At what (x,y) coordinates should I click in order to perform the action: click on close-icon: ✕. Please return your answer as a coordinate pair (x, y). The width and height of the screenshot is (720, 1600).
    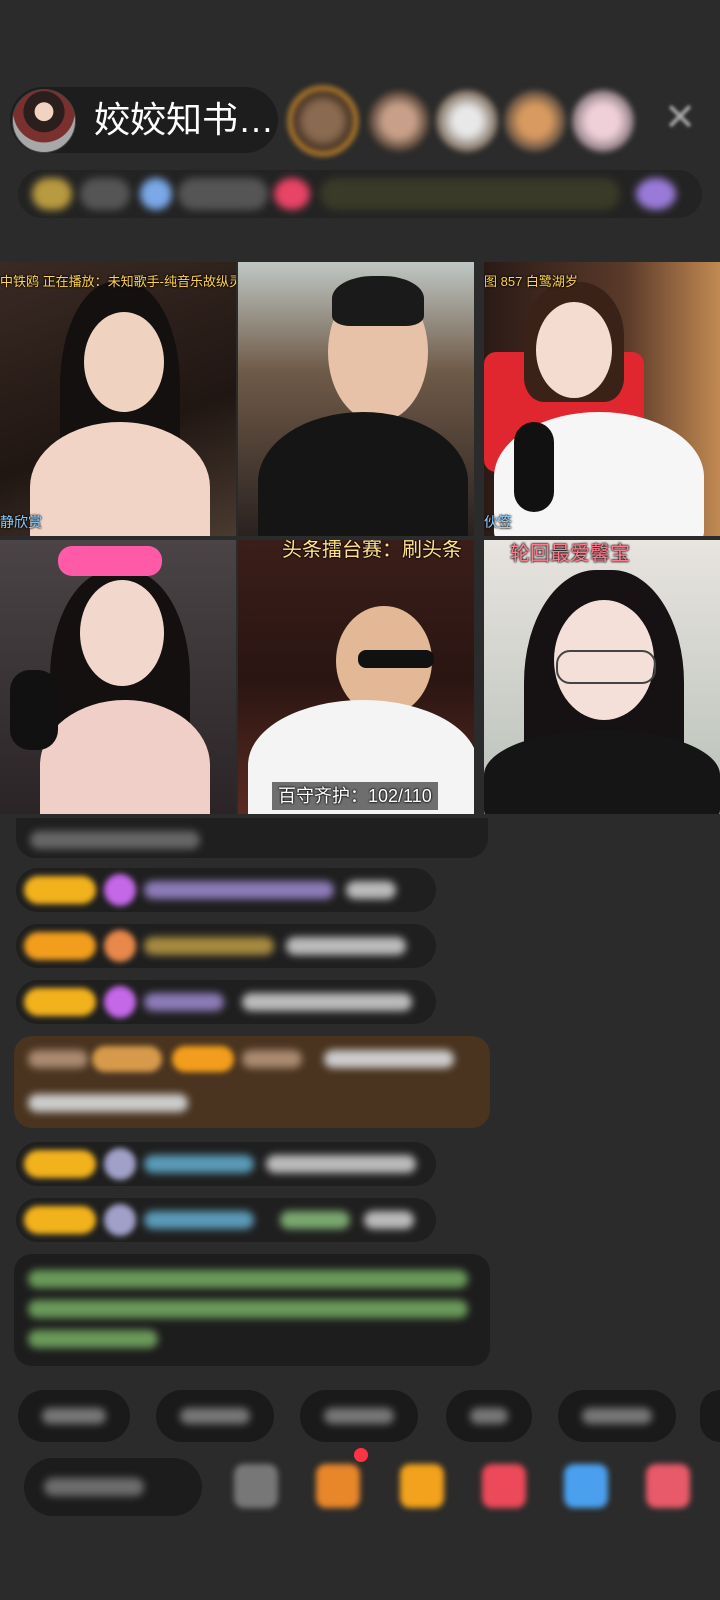
    Looking at the image, I should click on (680, 118).